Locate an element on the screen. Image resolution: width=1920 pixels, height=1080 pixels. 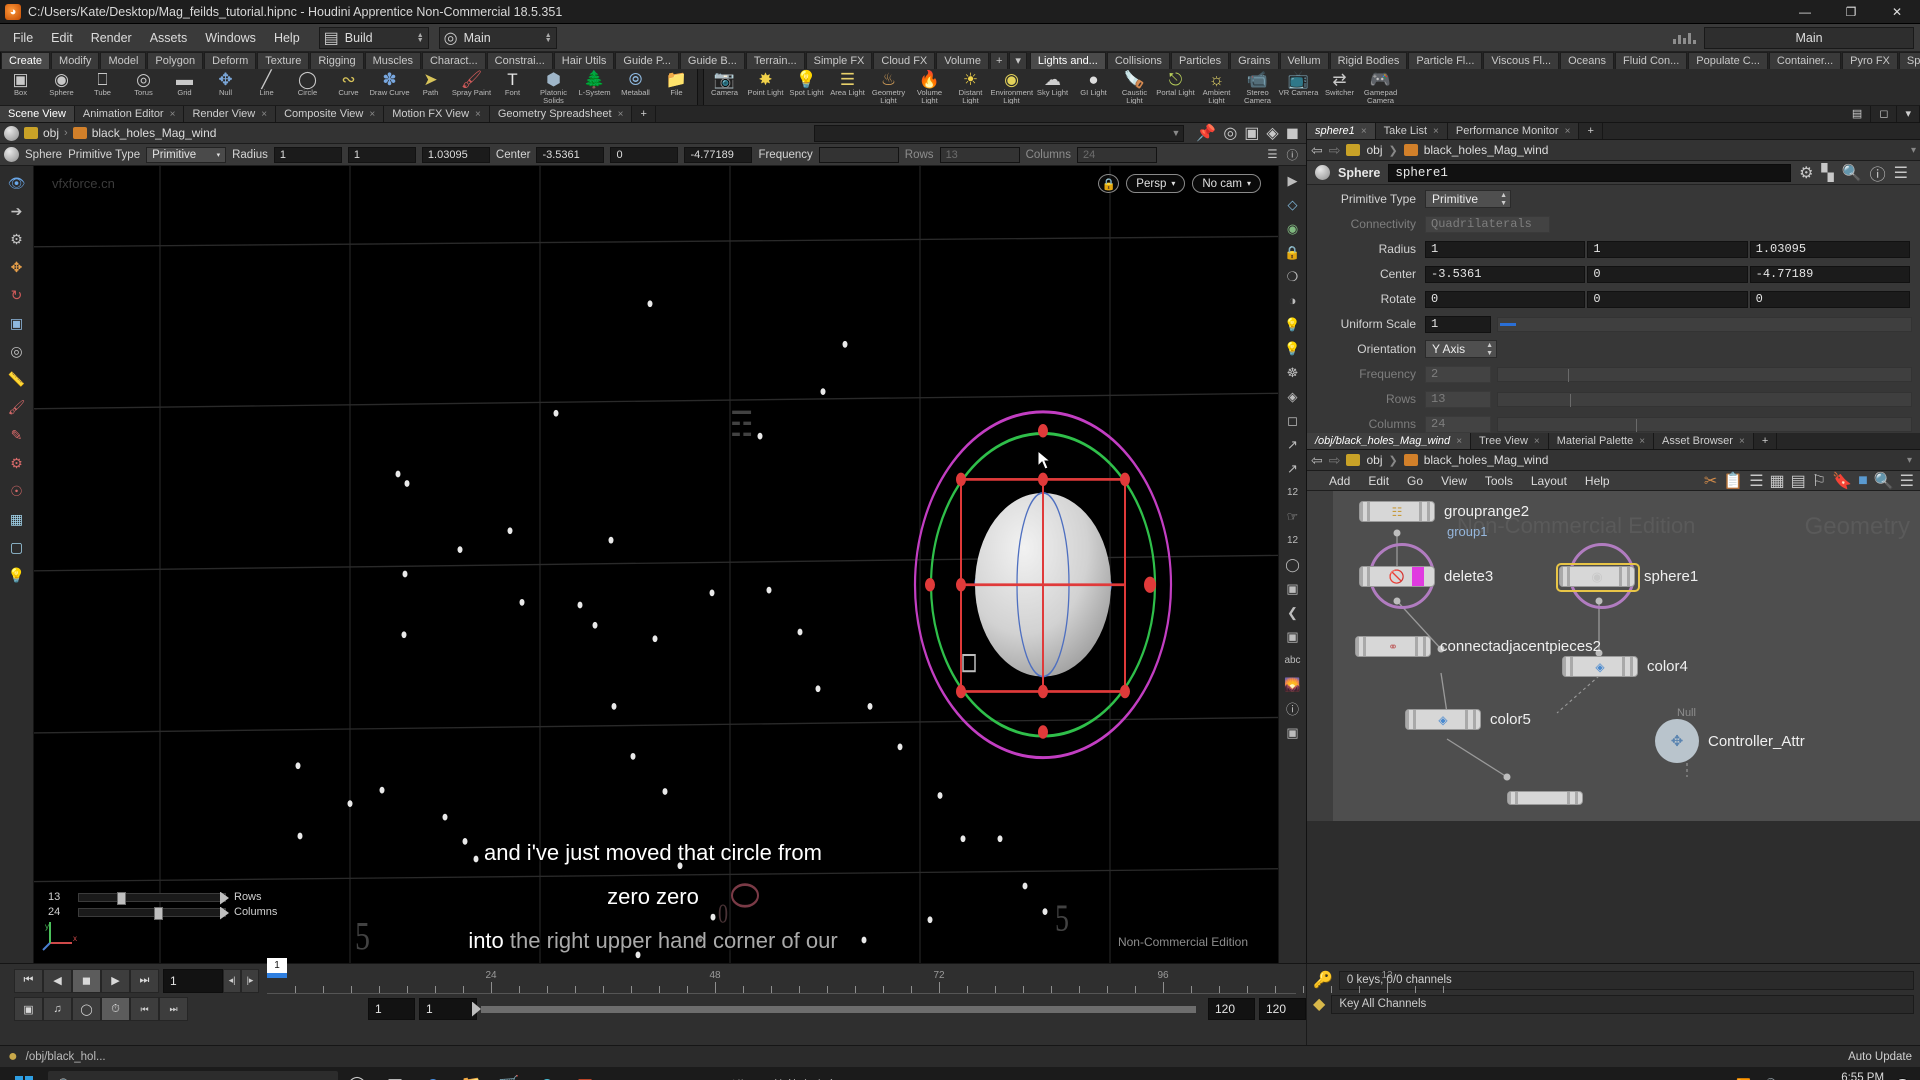
shelf-tool-tube: ⎕ Tube is located at coordinates (102, 87).